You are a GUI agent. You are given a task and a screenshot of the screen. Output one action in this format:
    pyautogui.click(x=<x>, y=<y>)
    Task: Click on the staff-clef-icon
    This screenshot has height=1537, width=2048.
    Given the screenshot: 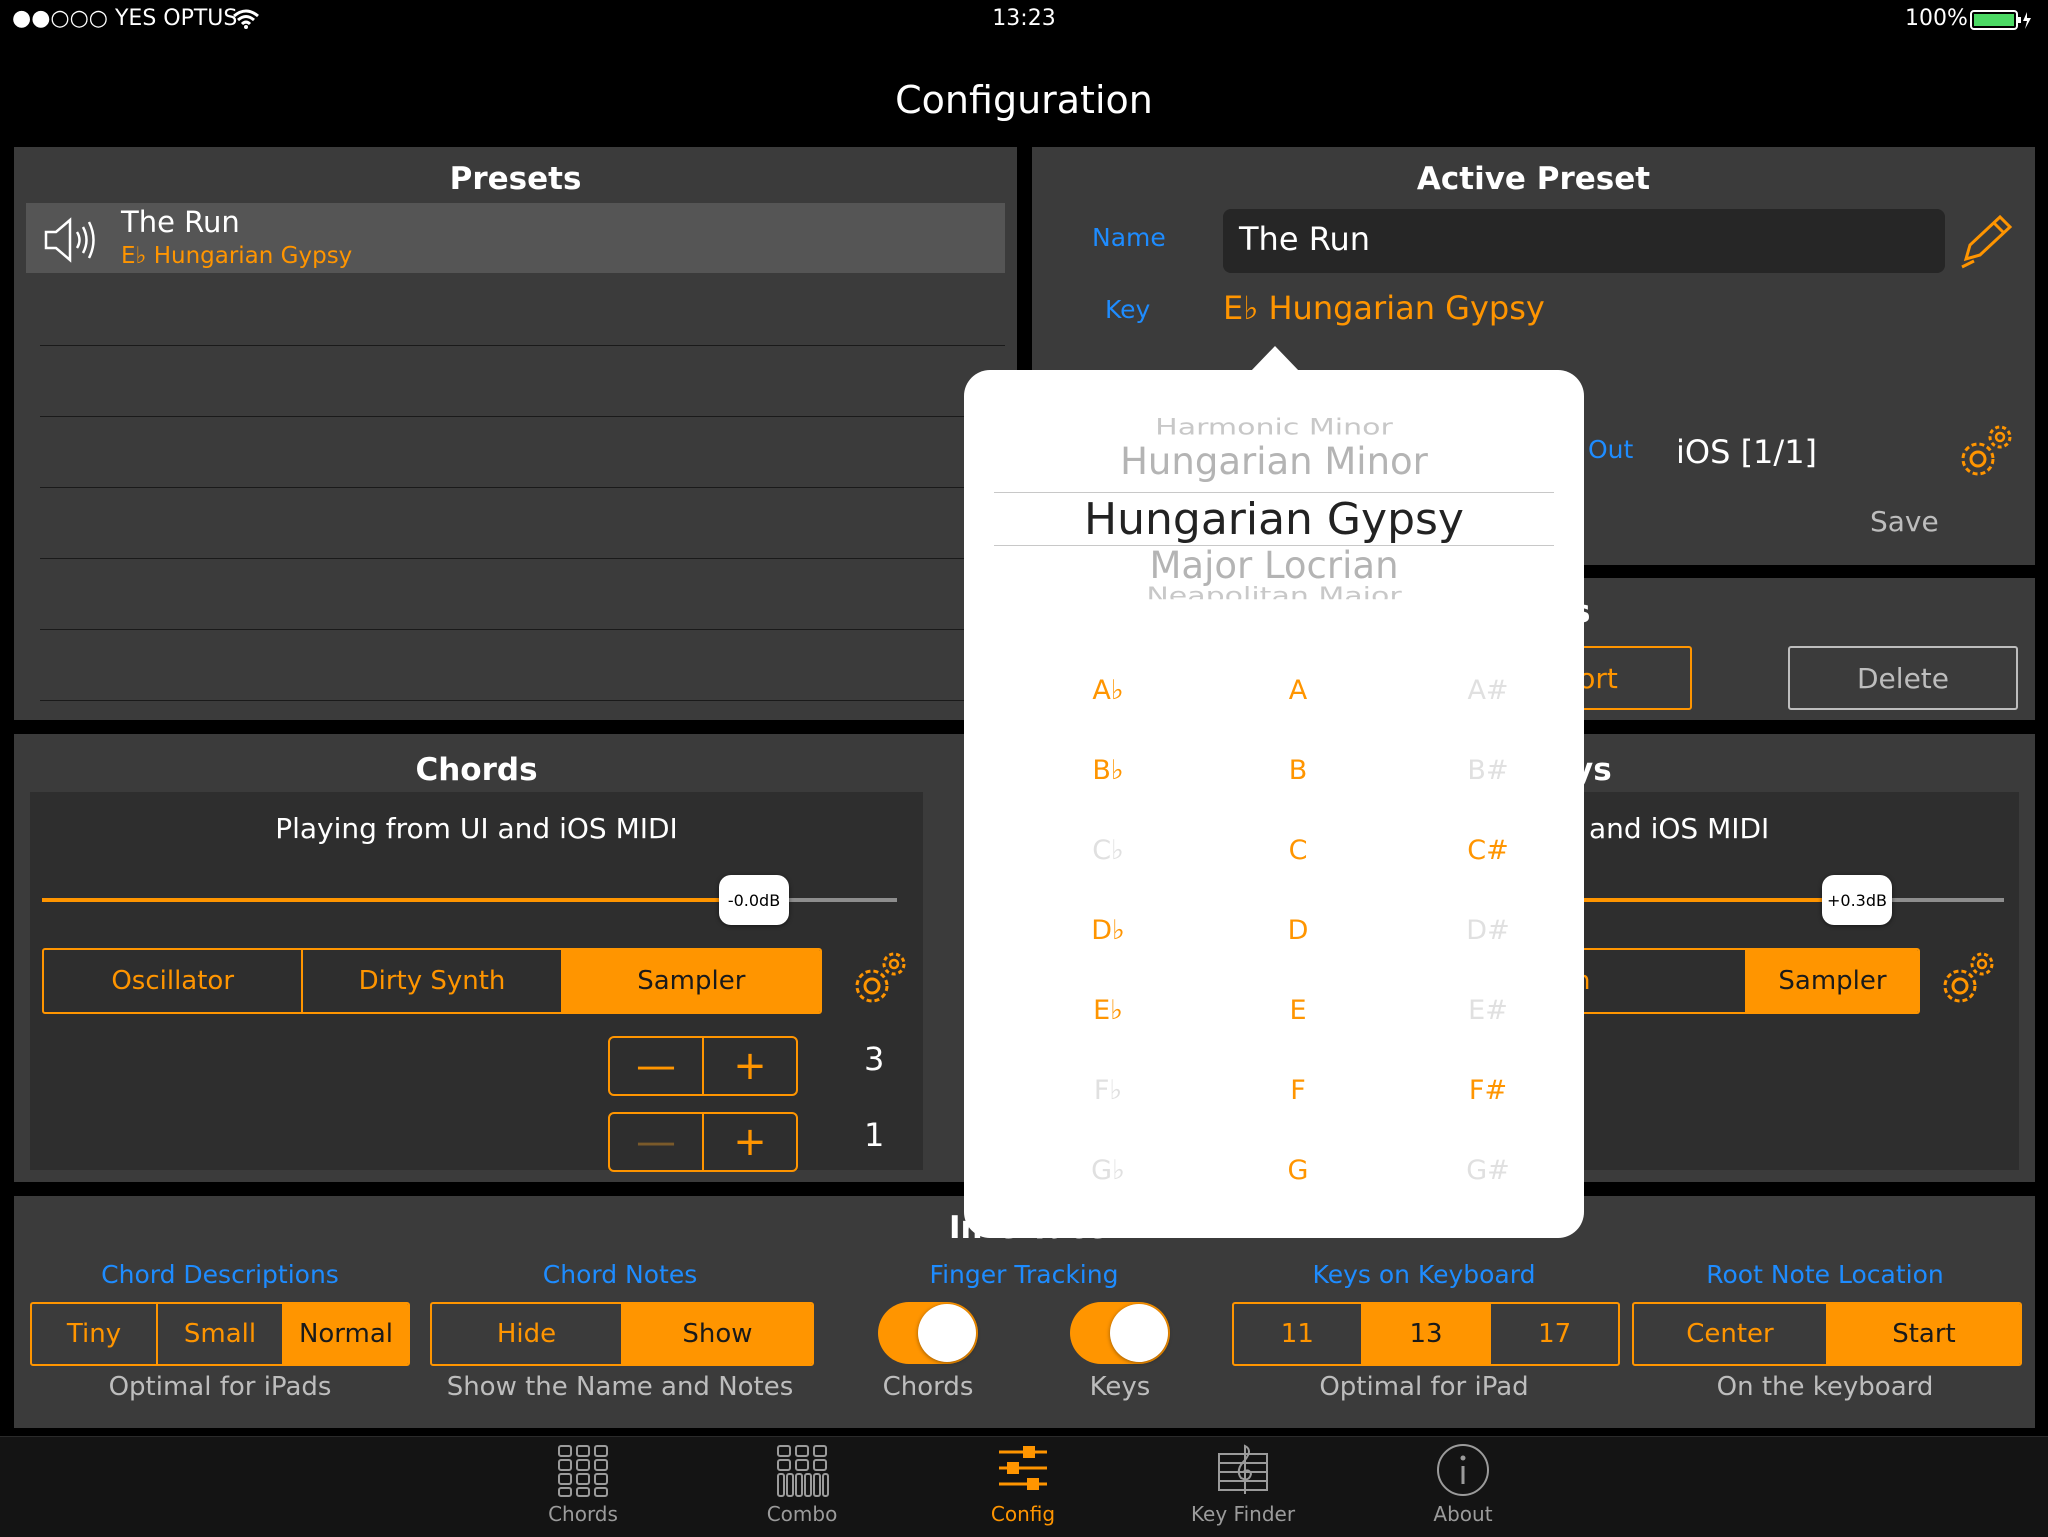 What is the action you would take?
    pyautogui.click(x=1243, y=1469)
    